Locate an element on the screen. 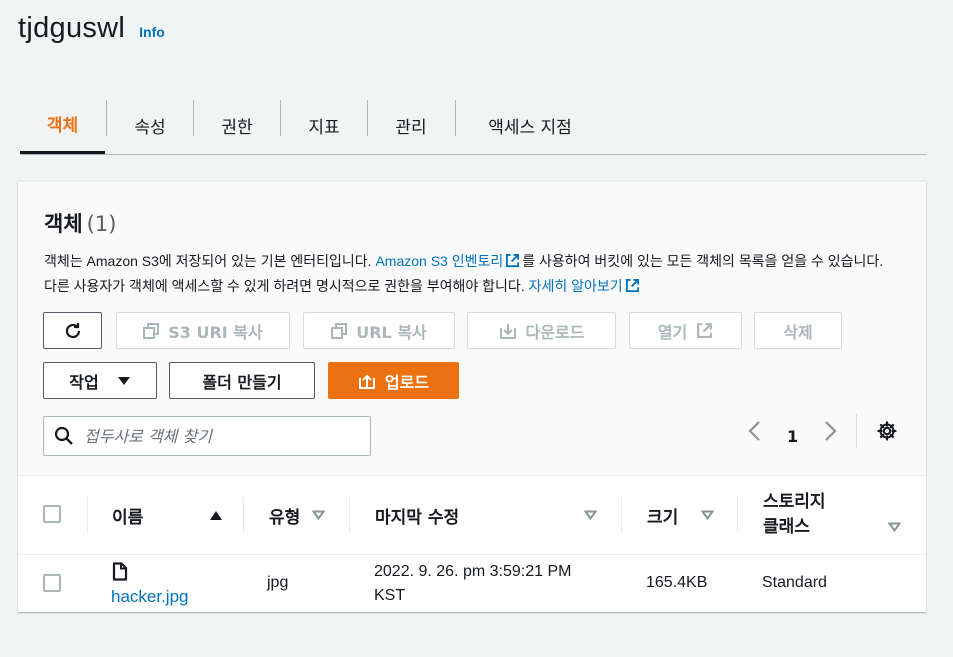  column-type-label: 유형 is located at coordinates (285, 517).